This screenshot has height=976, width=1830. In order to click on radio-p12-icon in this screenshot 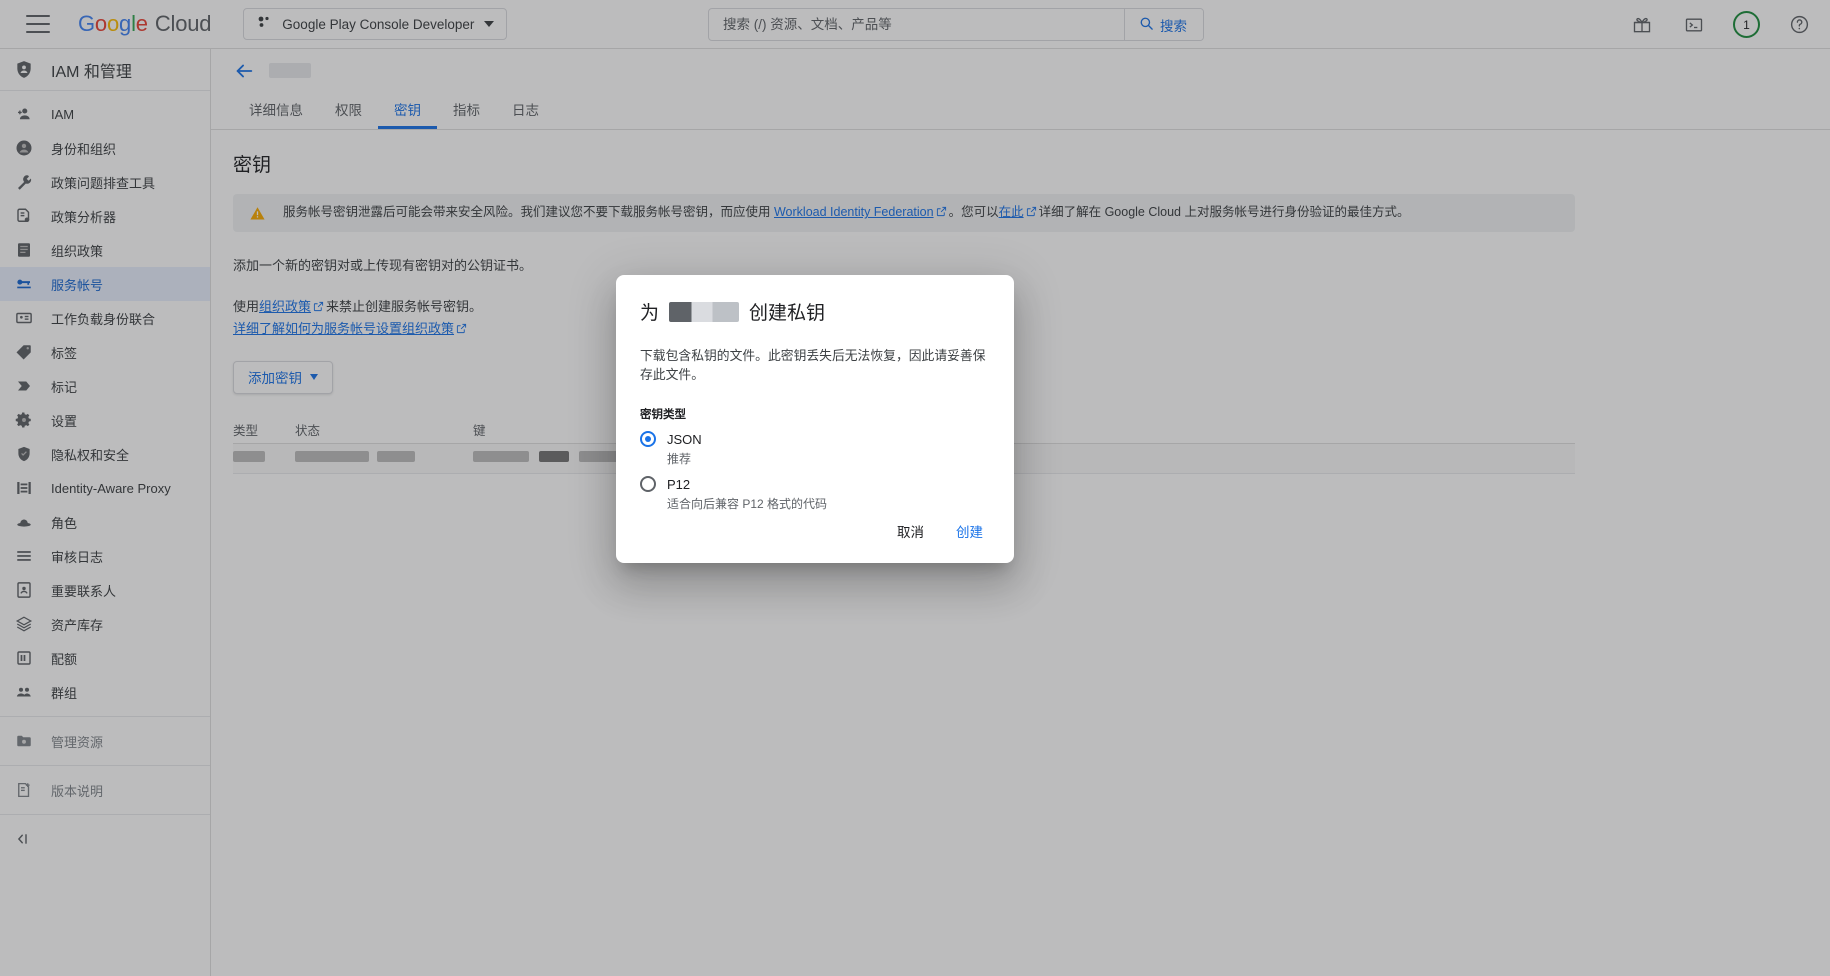, I will do `click(648, 484)`.